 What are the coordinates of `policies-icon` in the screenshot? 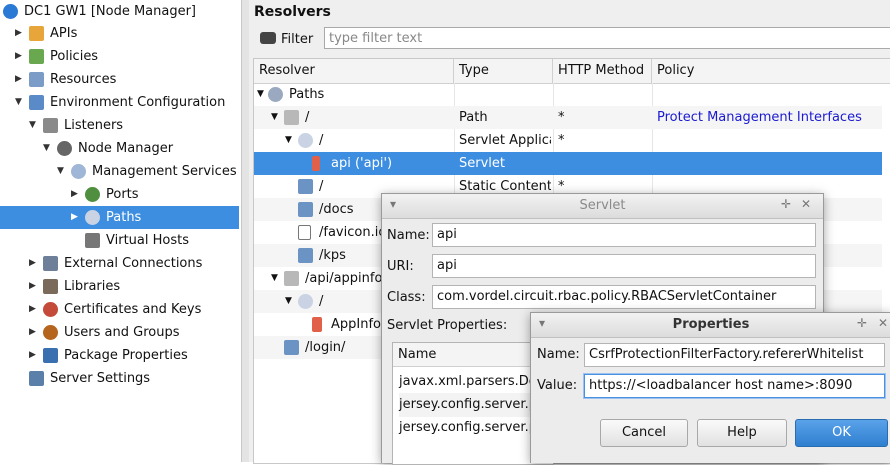 It's located at (36, 56).